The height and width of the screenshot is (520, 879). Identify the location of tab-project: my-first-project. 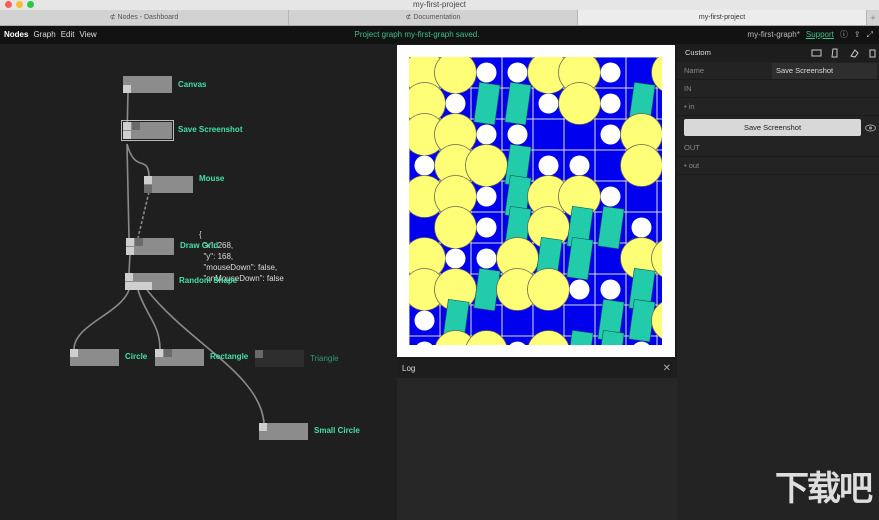
(722, 17).